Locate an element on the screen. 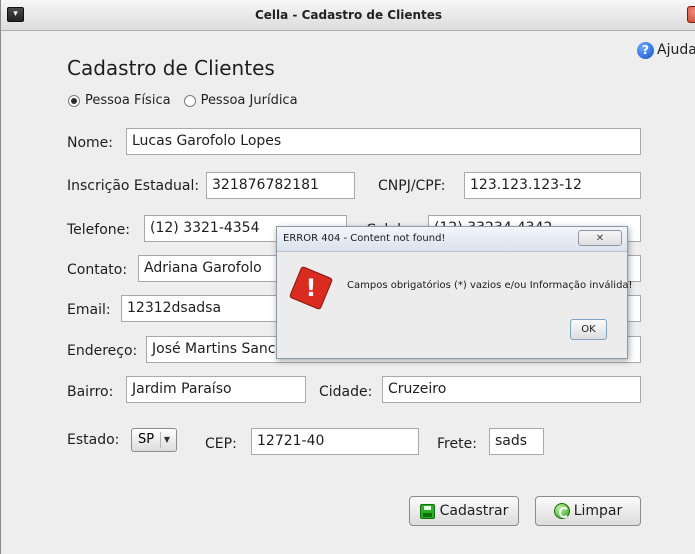 The image size is (695, 554). estado-select-value: SP is located at coordinates (146, 439).